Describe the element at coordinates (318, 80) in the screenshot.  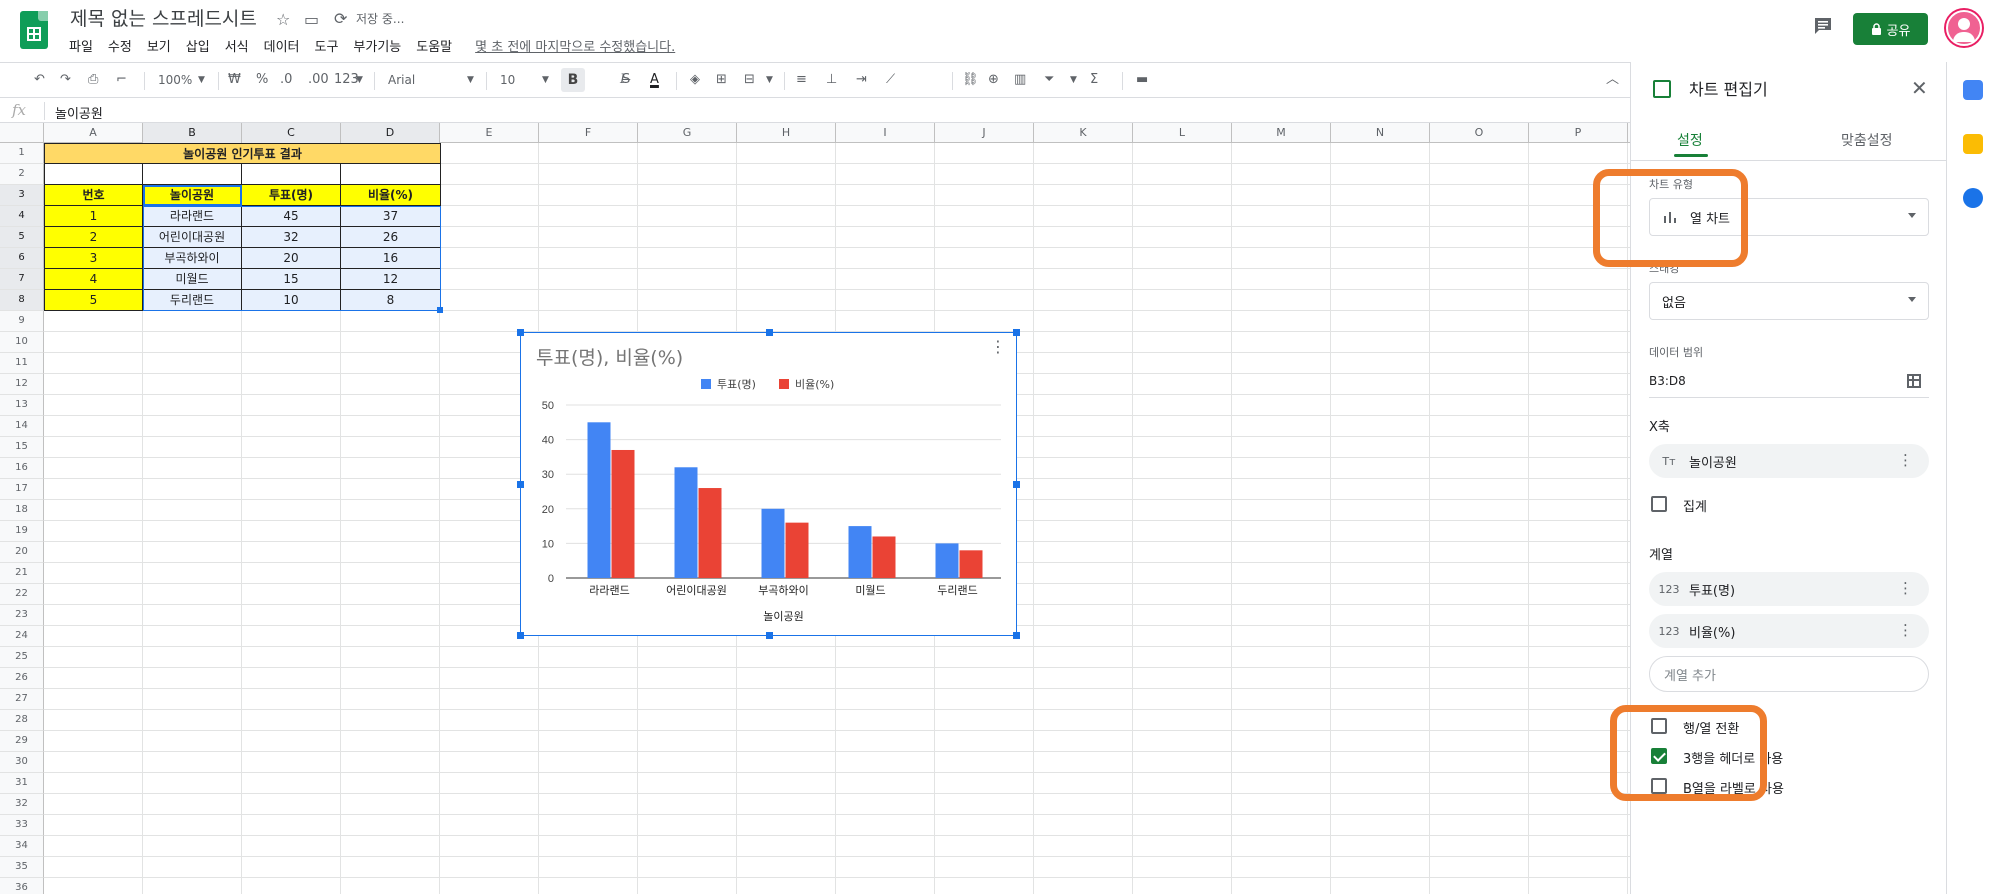
I see `increase-decimal-button: .00` at that location.